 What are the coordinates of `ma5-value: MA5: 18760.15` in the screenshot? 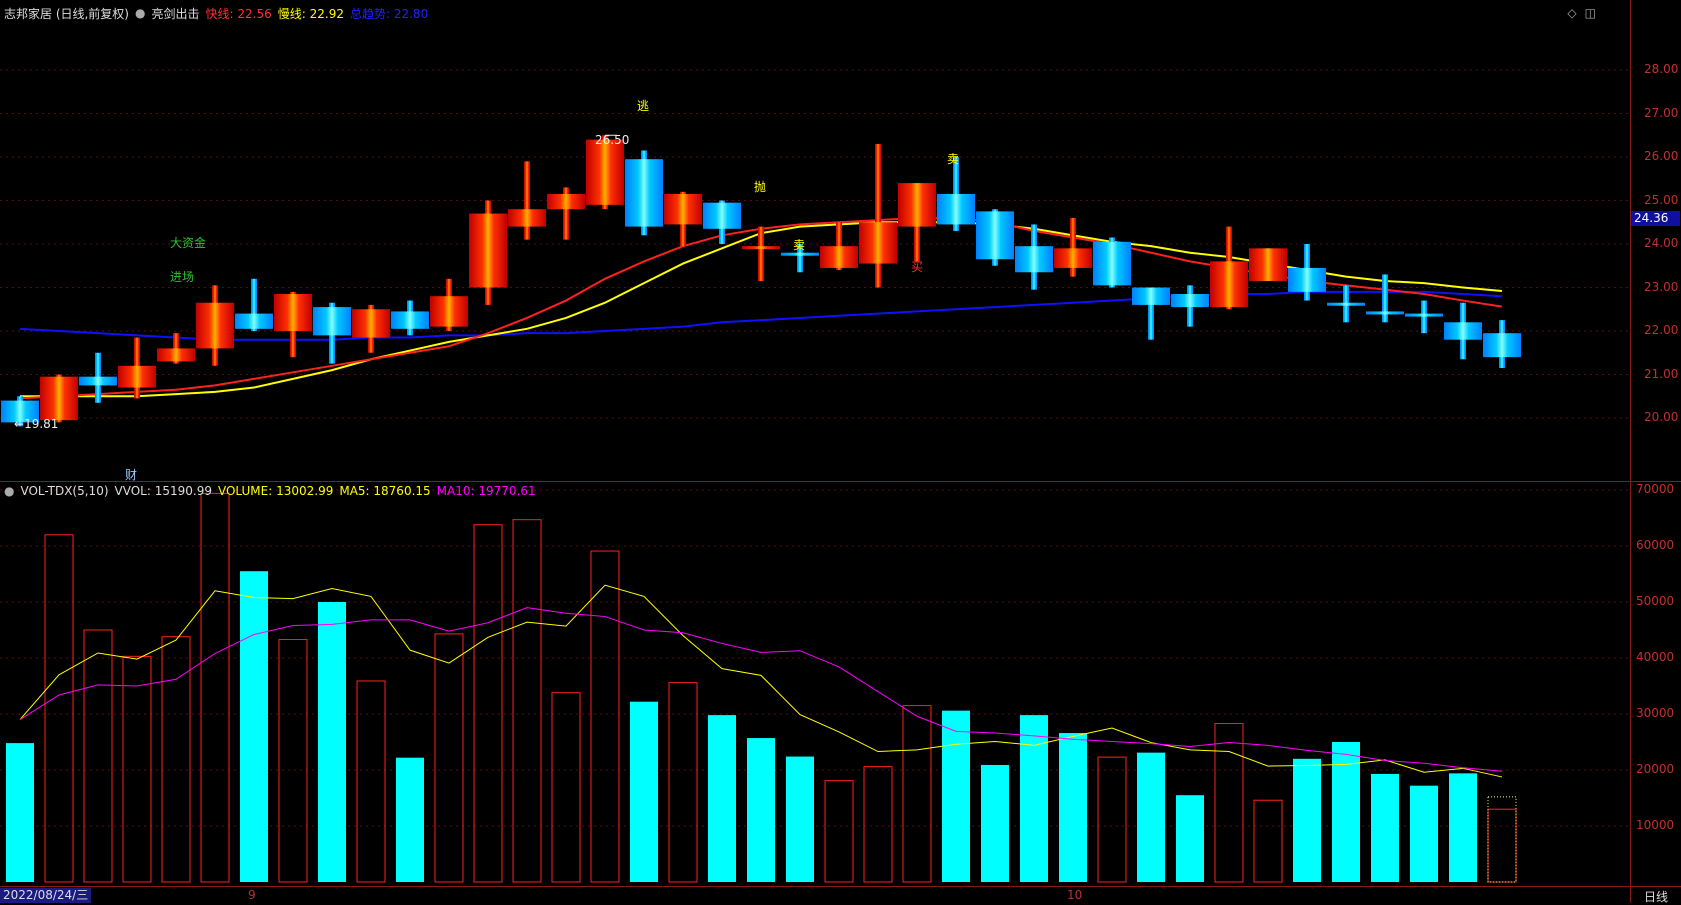 It's located at (385, 491).